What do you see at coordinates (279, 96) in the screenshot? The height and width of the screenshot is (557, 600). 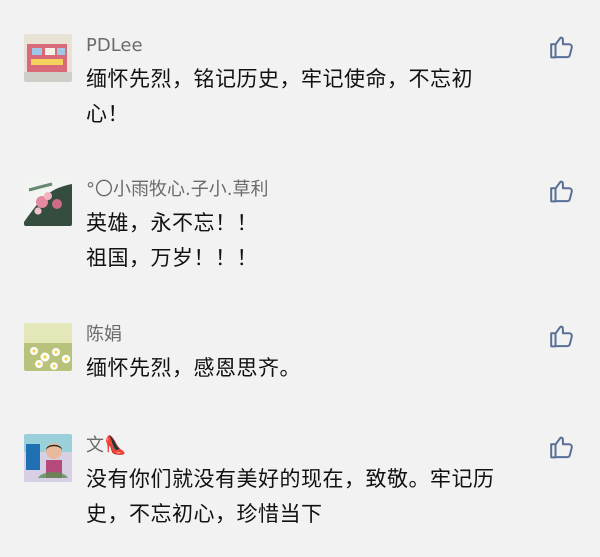 I see `comment-text: 缅怀先烈，铭记历史，牢记使命，不忘初 心！` at bounding box center [279, 96].